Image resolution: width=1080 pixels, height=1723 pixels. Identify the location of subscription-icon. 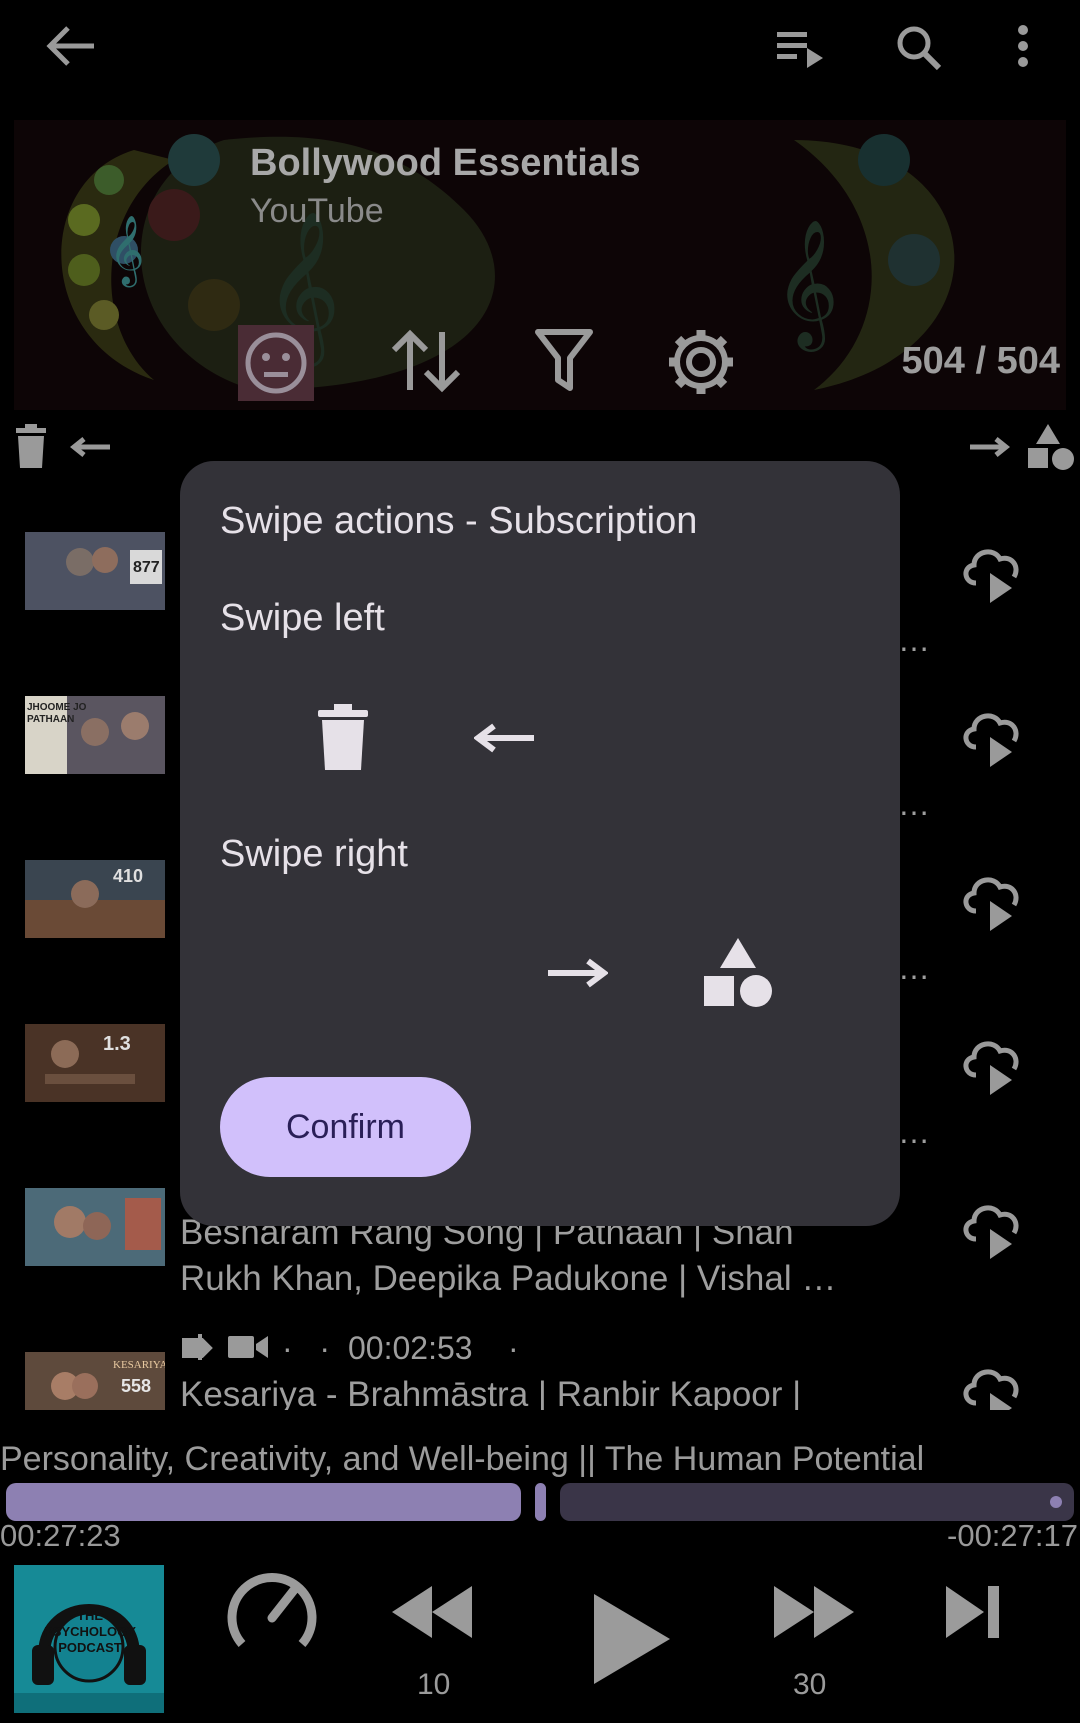
(201, 1347).